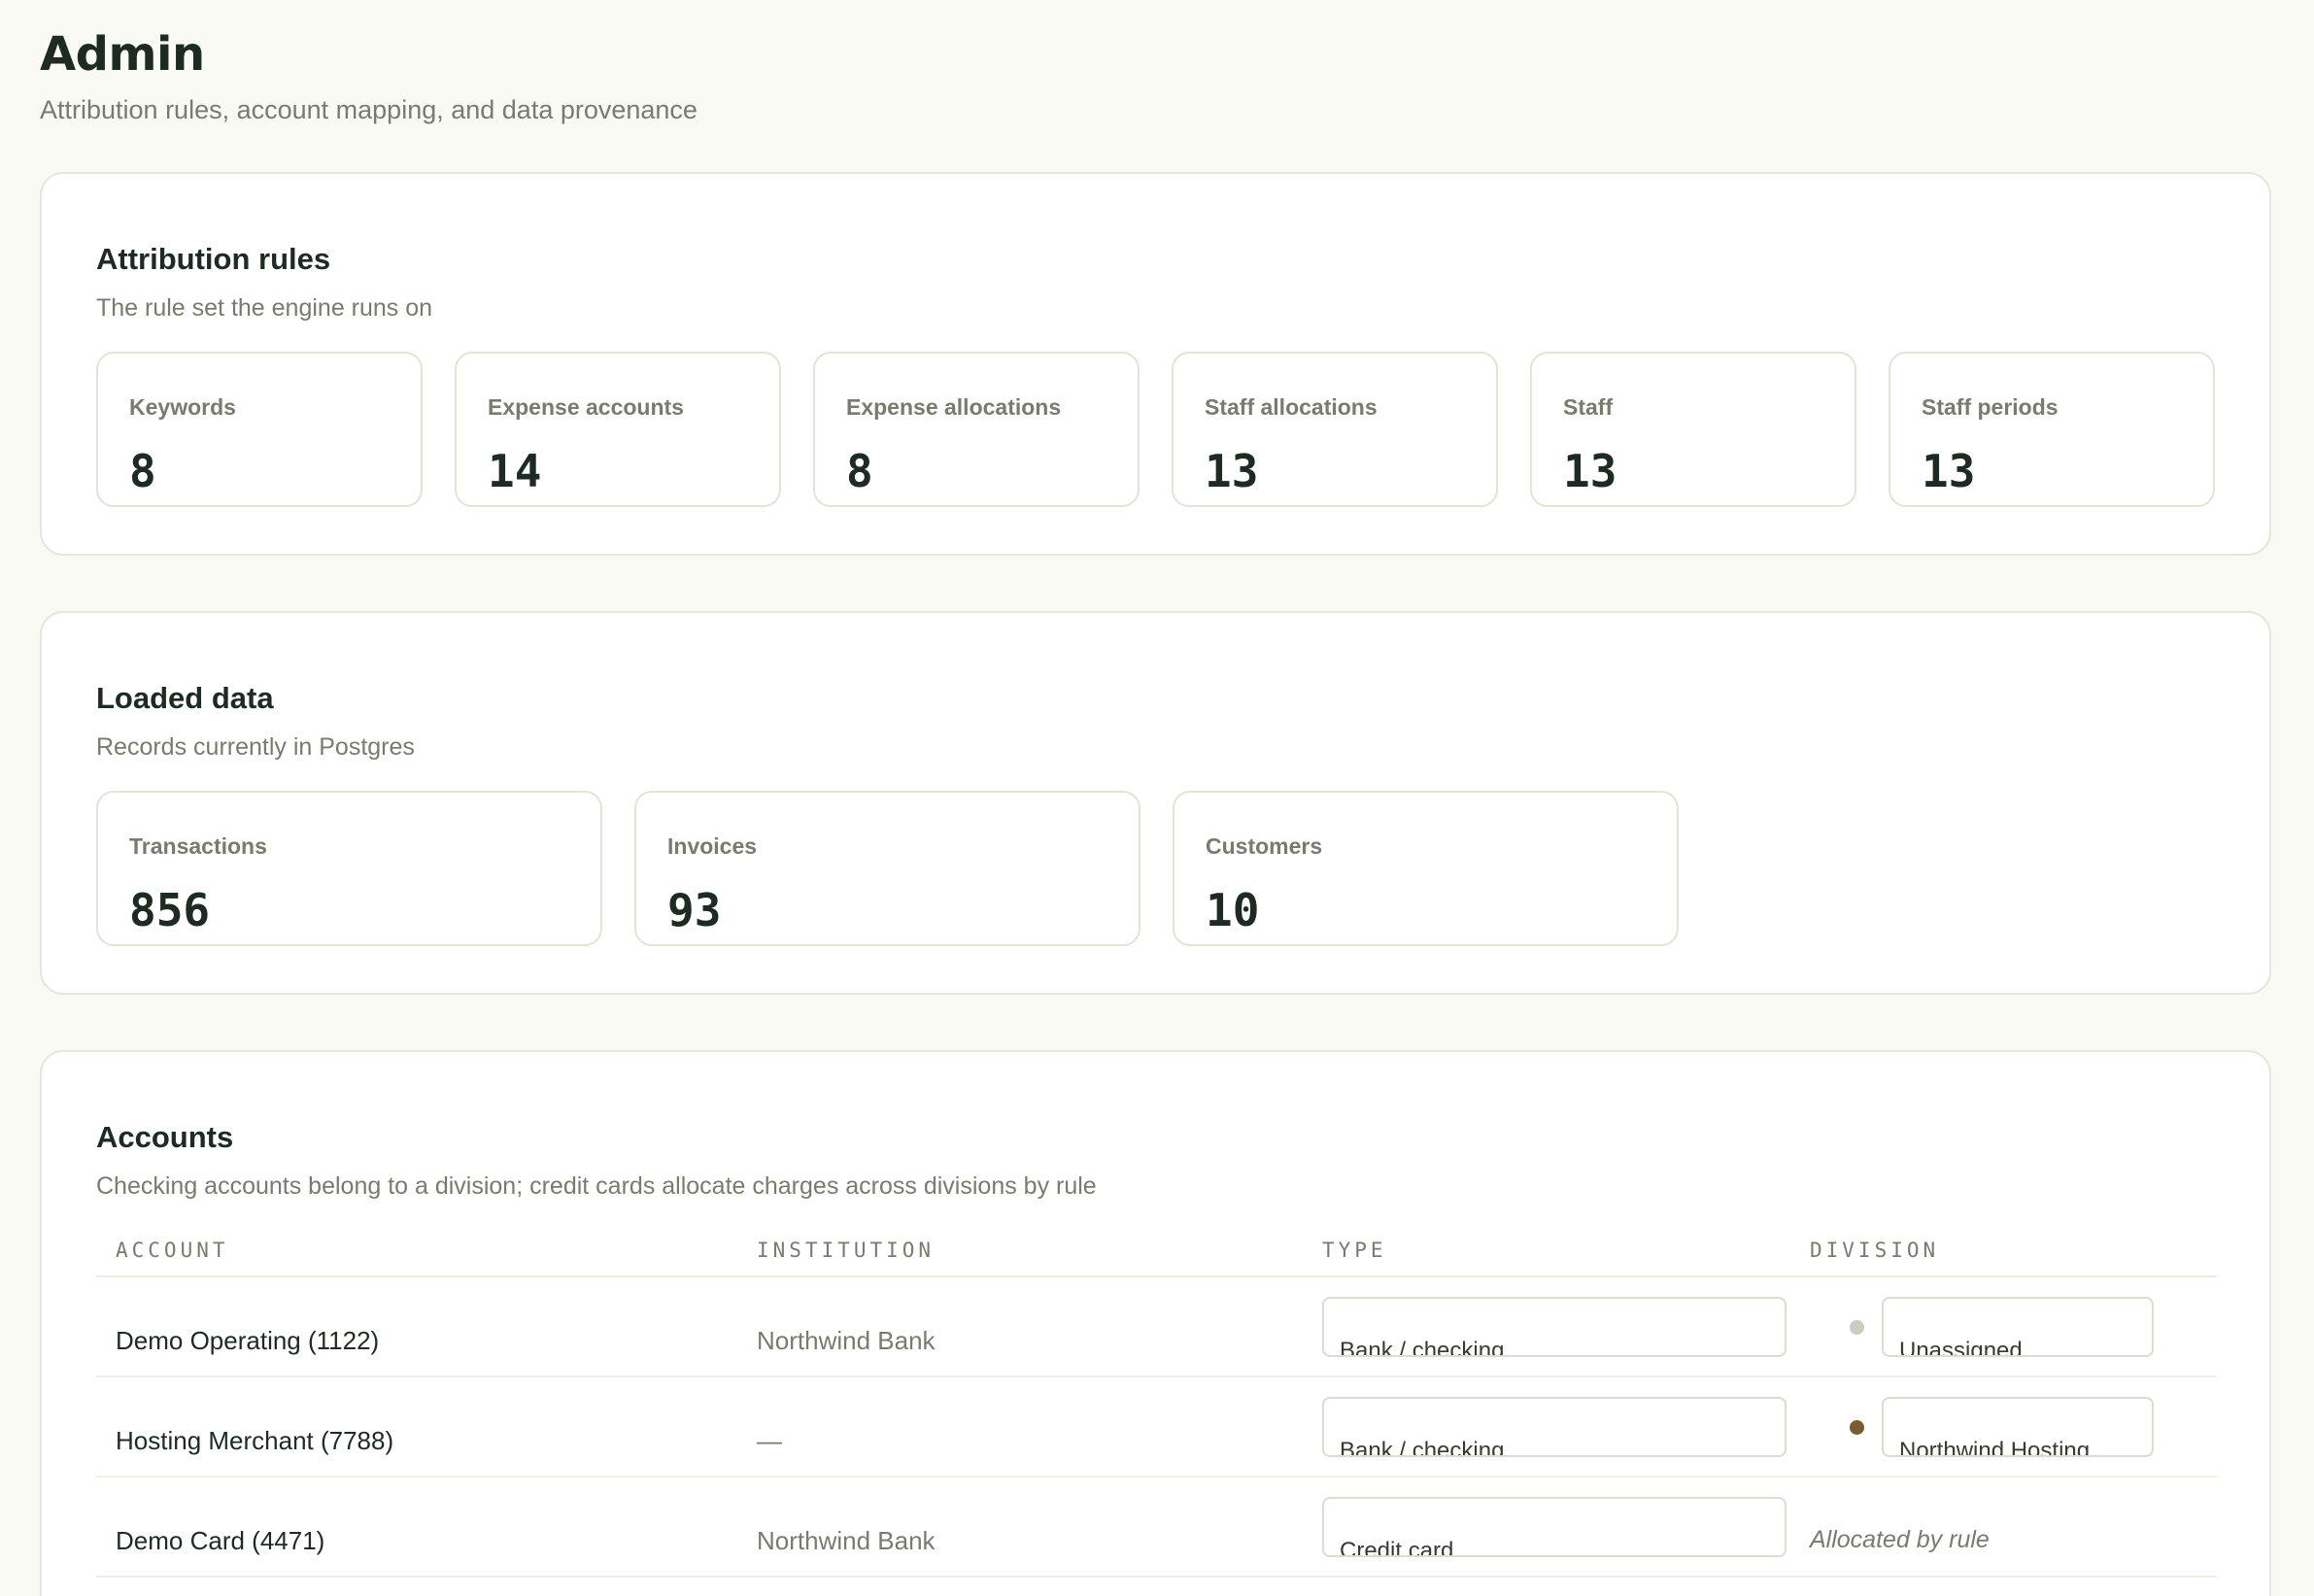  I want to click on stat-expense-accounts: Expense accounts 14, so click(618, 429).